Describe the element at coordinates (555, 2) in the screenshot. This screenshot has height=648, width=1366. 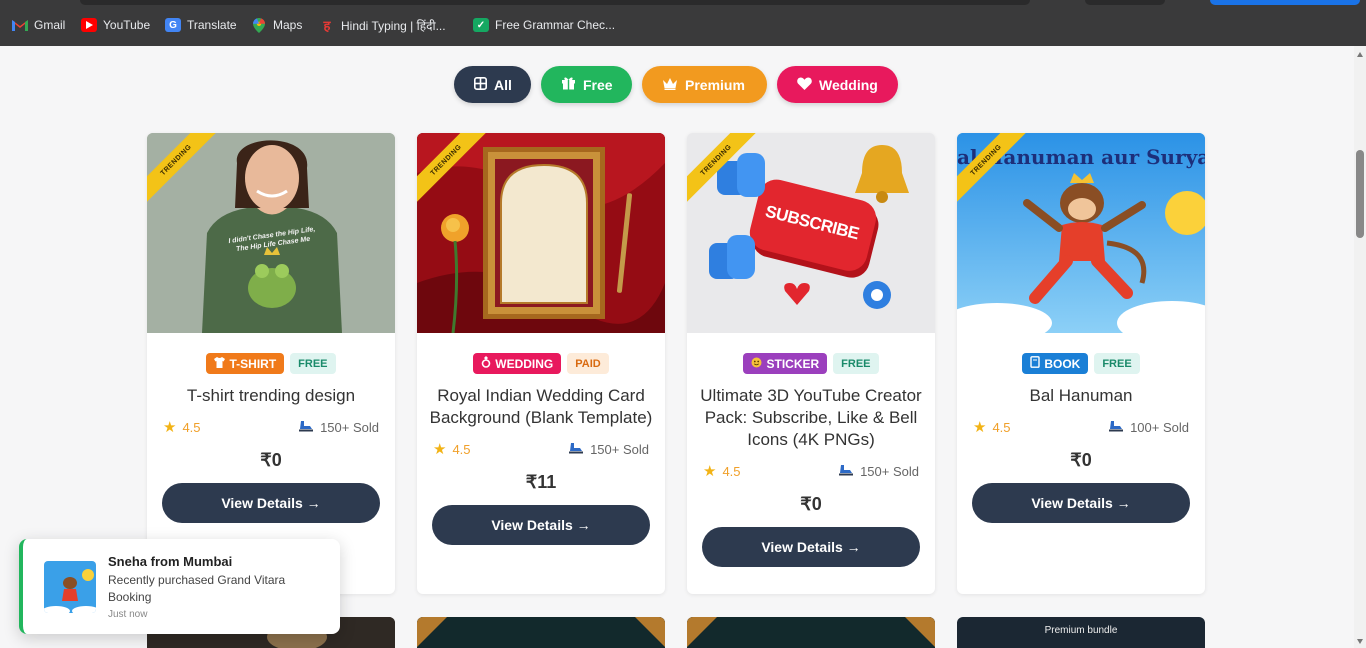
I see `address-bar-edge` at that location.